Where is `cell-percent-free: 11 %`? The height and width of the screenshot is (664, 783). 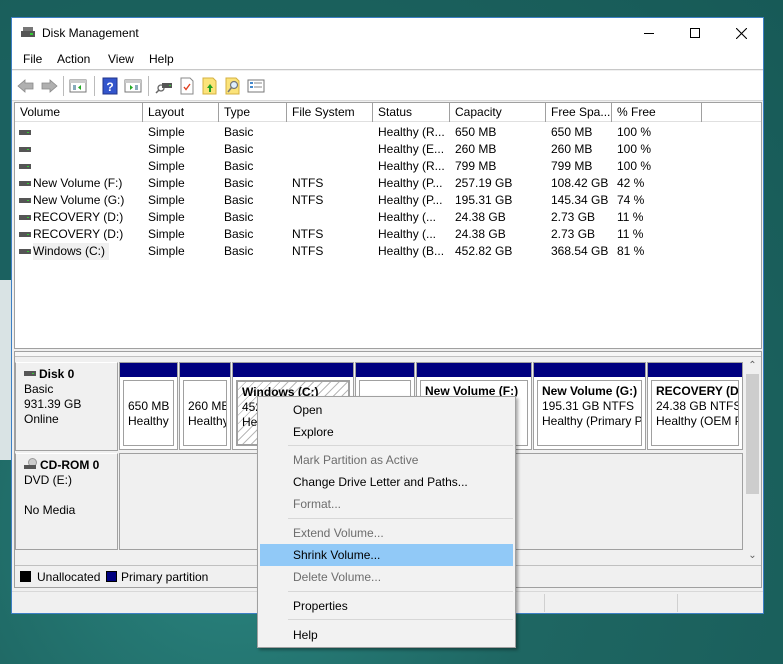
cell-percent-free: 11 % is located at coordinates (630, 234).